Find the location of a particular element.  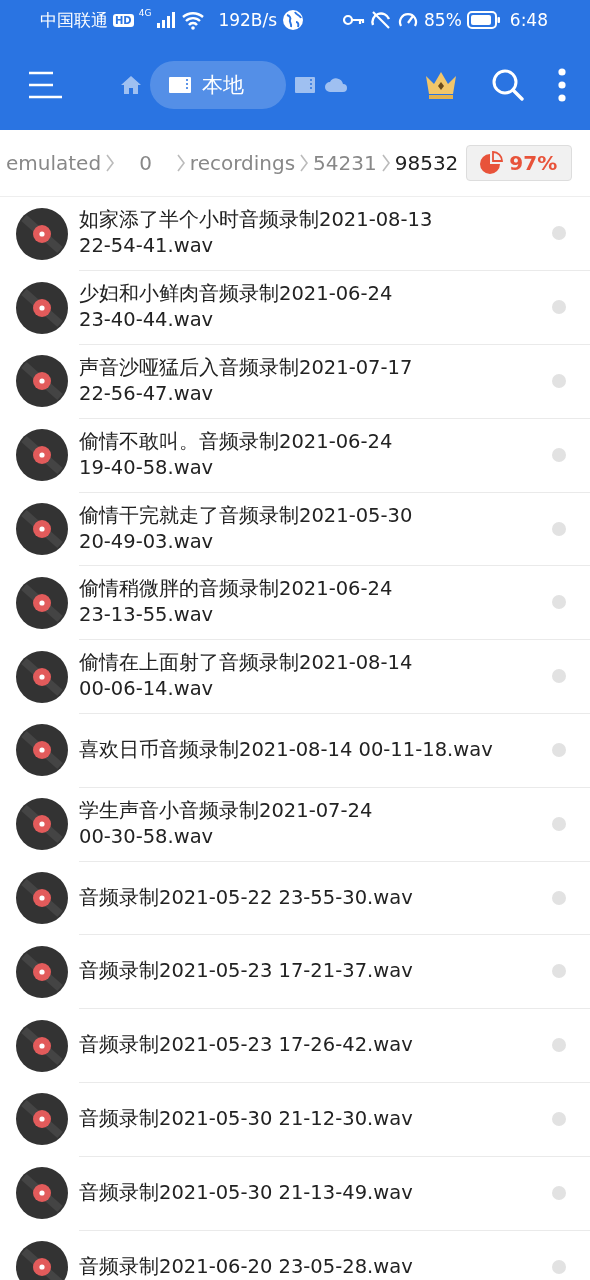

file-name: 音频录制2021-06-20 23-05-28.wav is located at coordinates (310, 1266).